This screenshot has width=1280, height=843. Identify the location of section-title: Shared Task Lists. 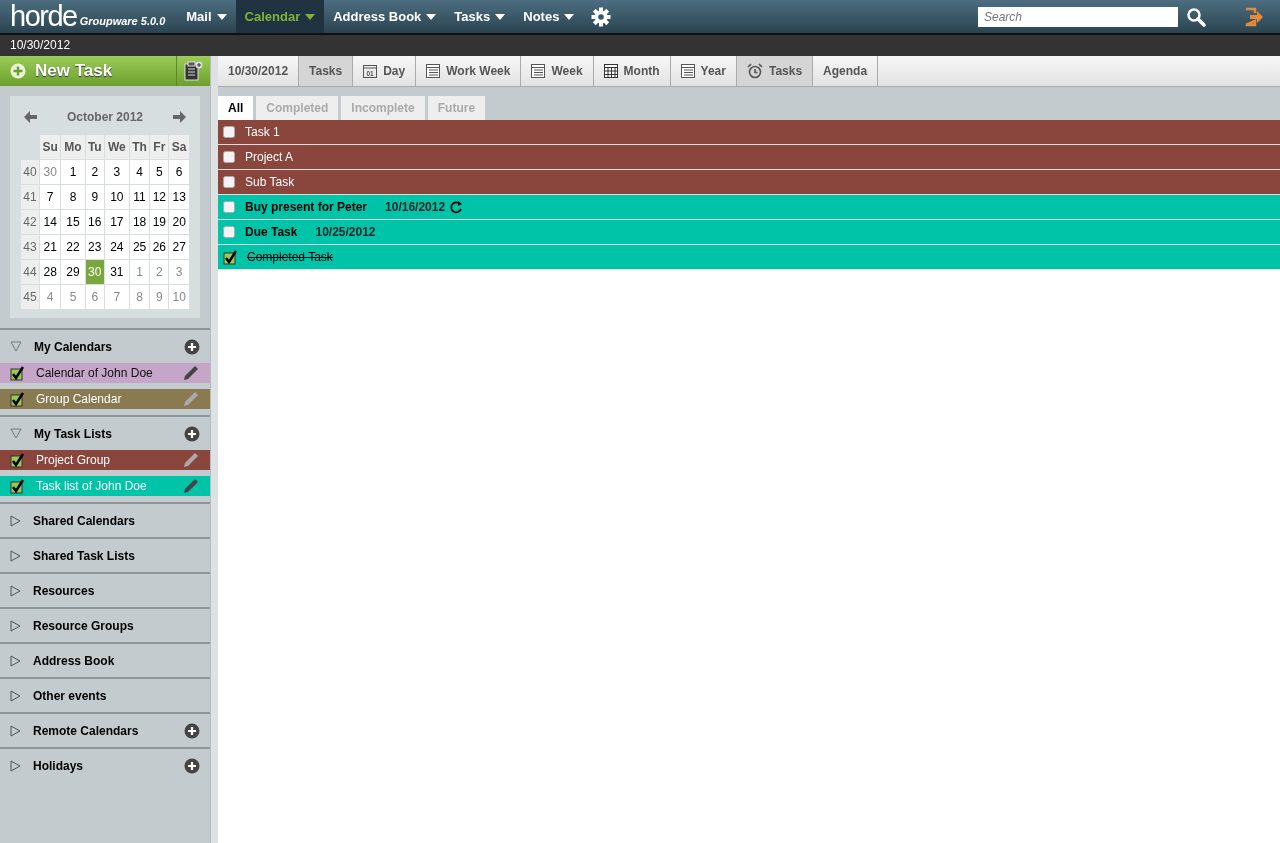
(116, 555).